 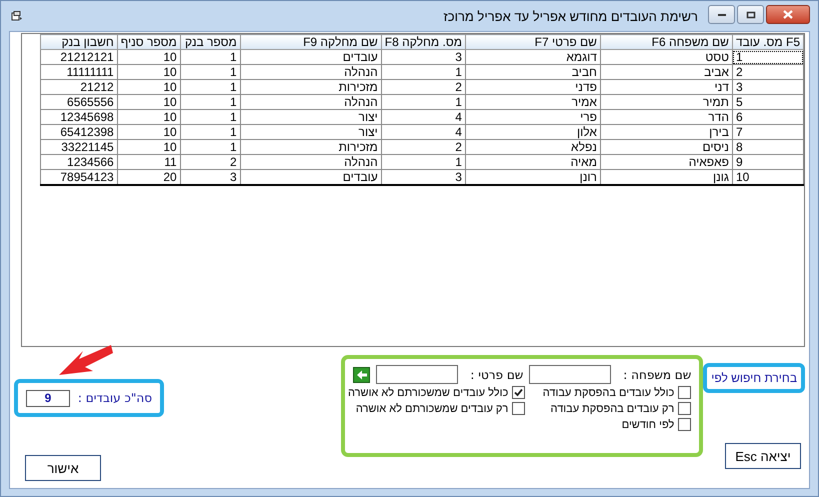 I want to click on table-cell: אביב, so click(x=666, y=72).